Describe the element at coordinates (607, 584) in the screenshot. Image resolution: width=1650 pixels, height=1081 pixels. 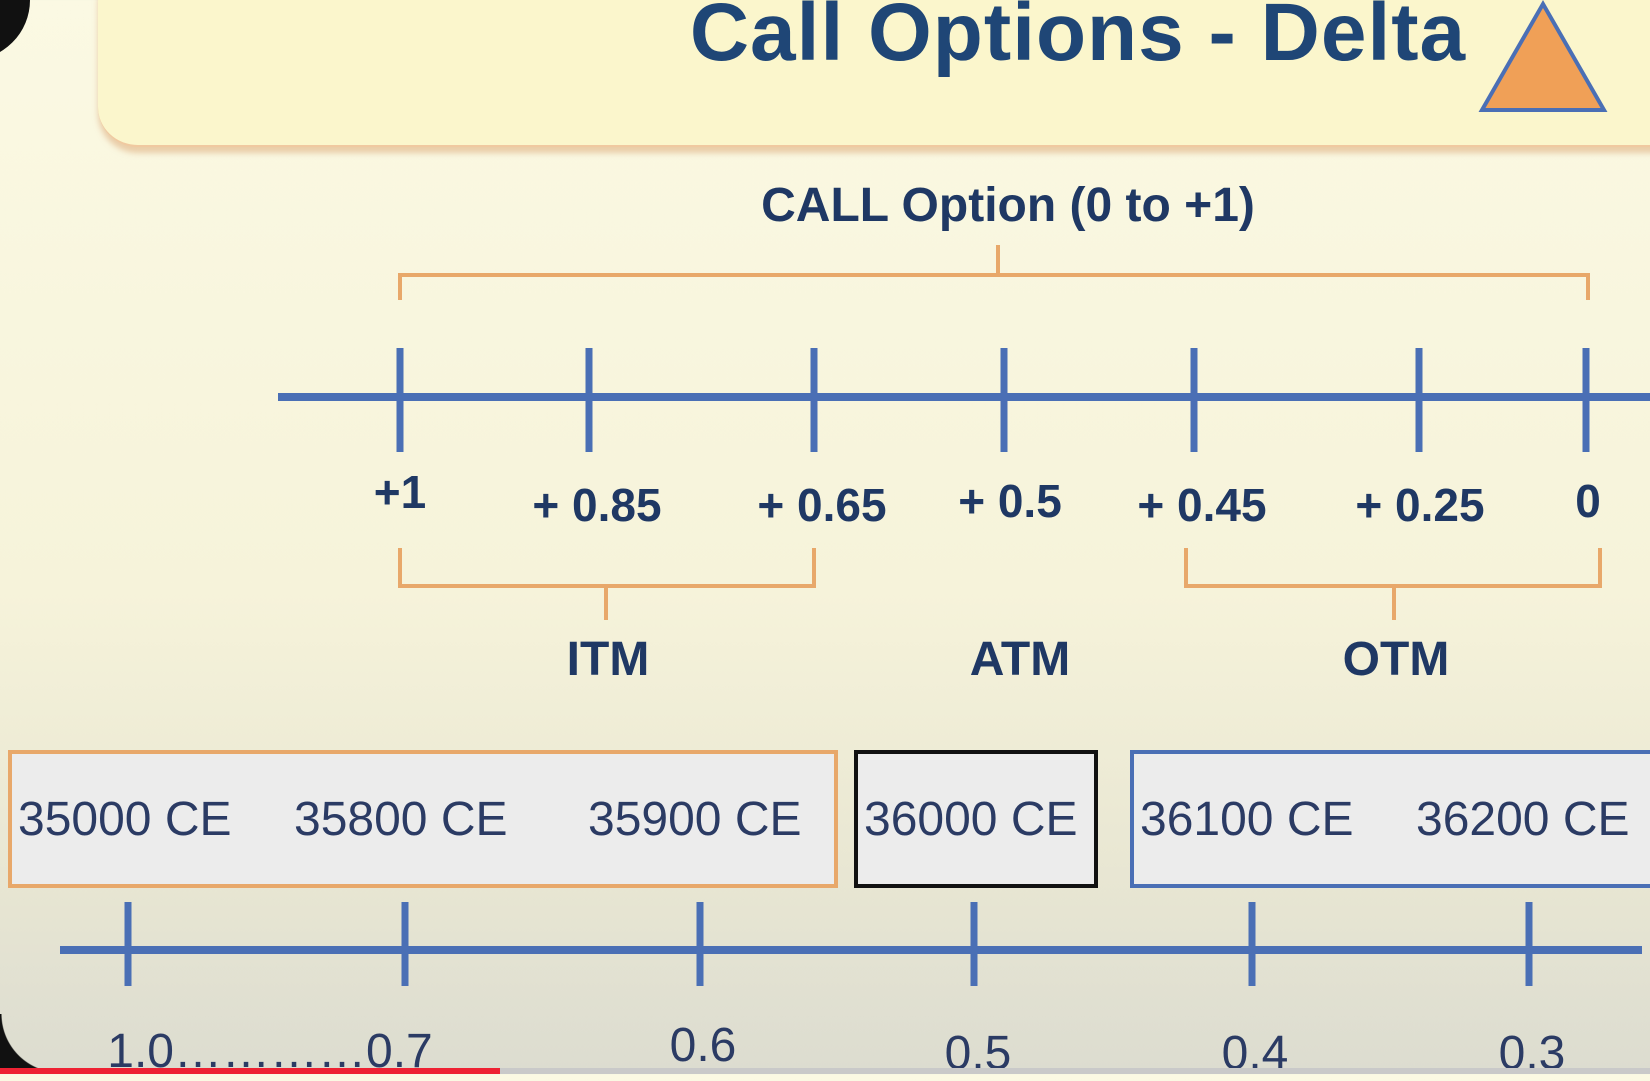
I see `itm-brace` at that location.